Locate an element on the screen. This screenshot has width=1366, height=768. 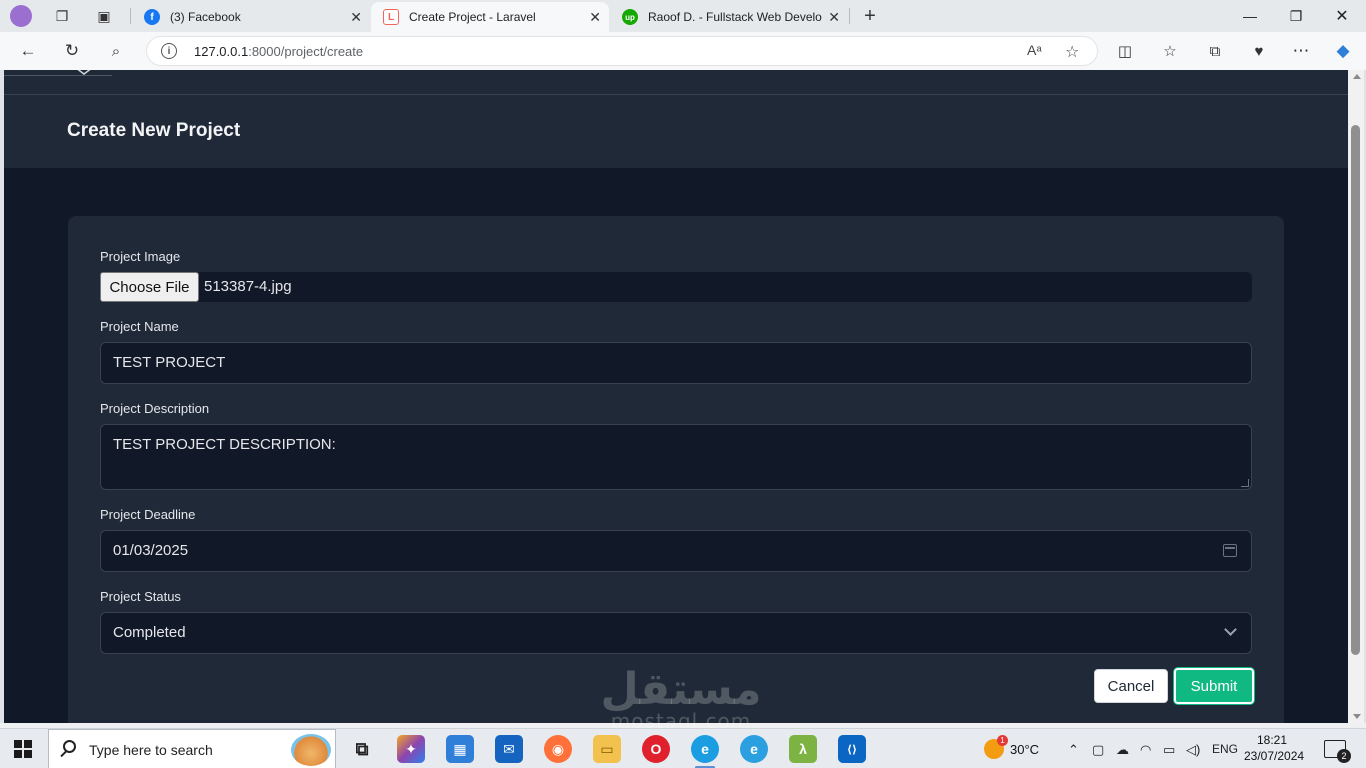
more-menu-icon: ⋯ is located at coordinates (1301, 51).